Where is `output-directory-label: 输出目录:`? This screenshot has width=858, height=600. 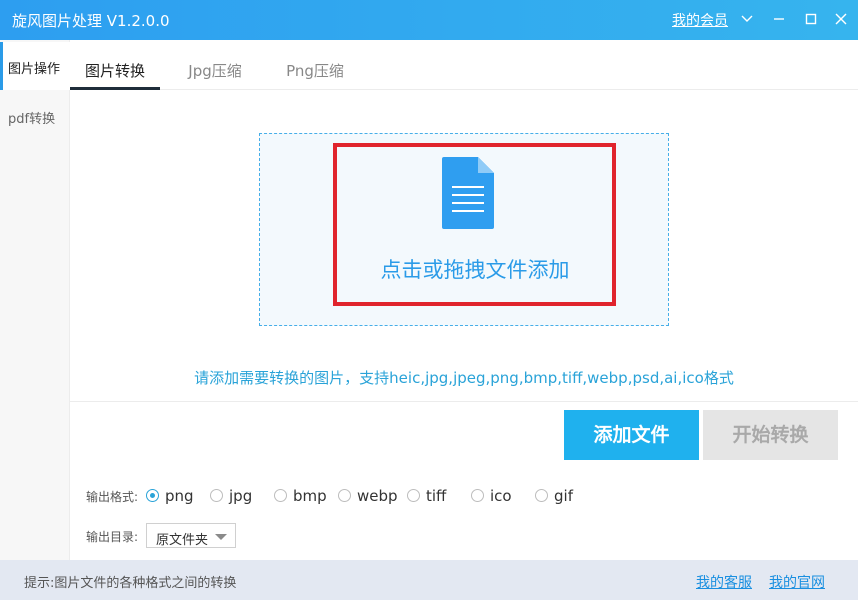
output-directory-label: 输出目录: is located at coordinates (112, 537).